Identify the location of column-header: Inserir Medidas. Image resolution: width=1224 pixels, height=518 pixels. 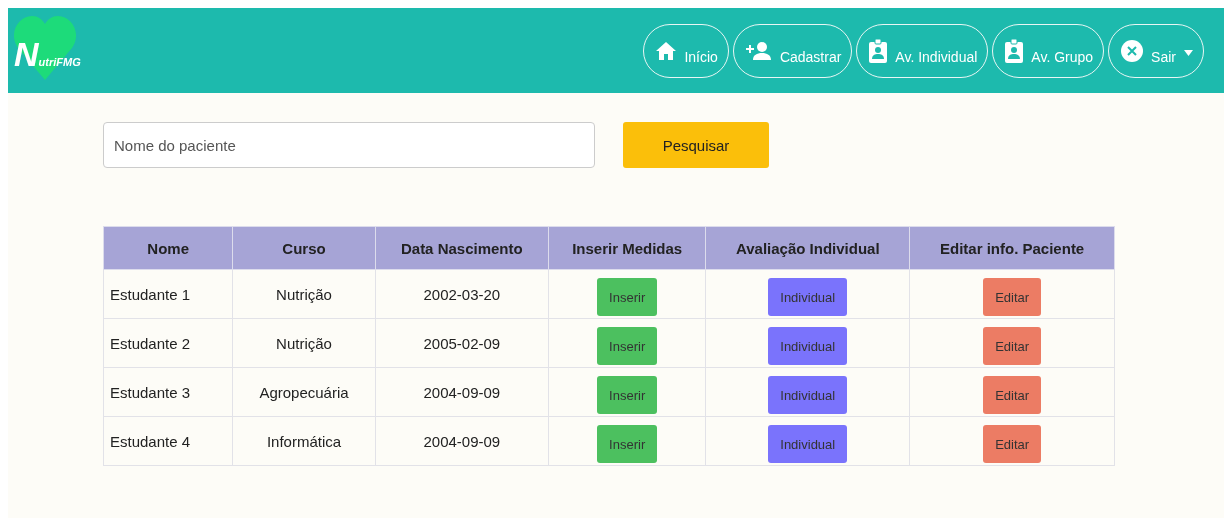
(627, 248).